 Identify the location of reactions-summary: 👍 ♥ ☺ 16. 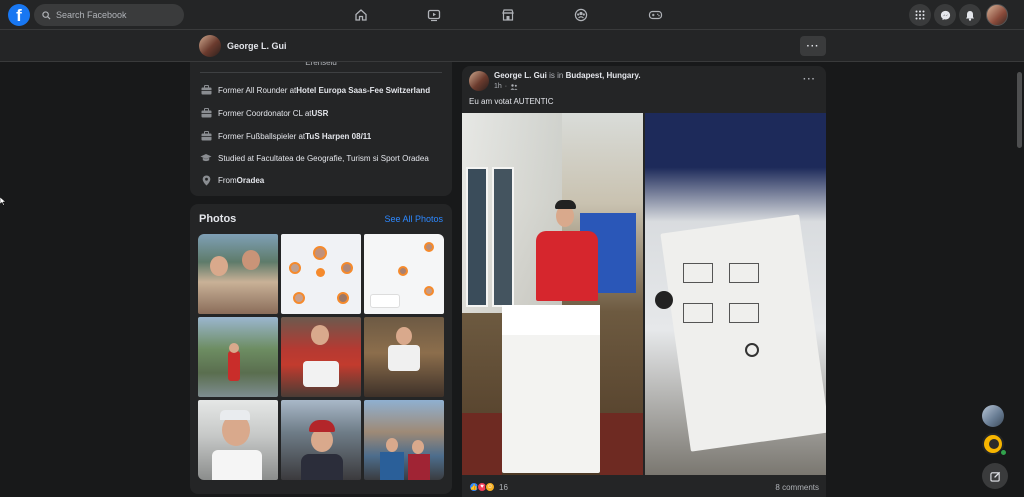
(488, 487).